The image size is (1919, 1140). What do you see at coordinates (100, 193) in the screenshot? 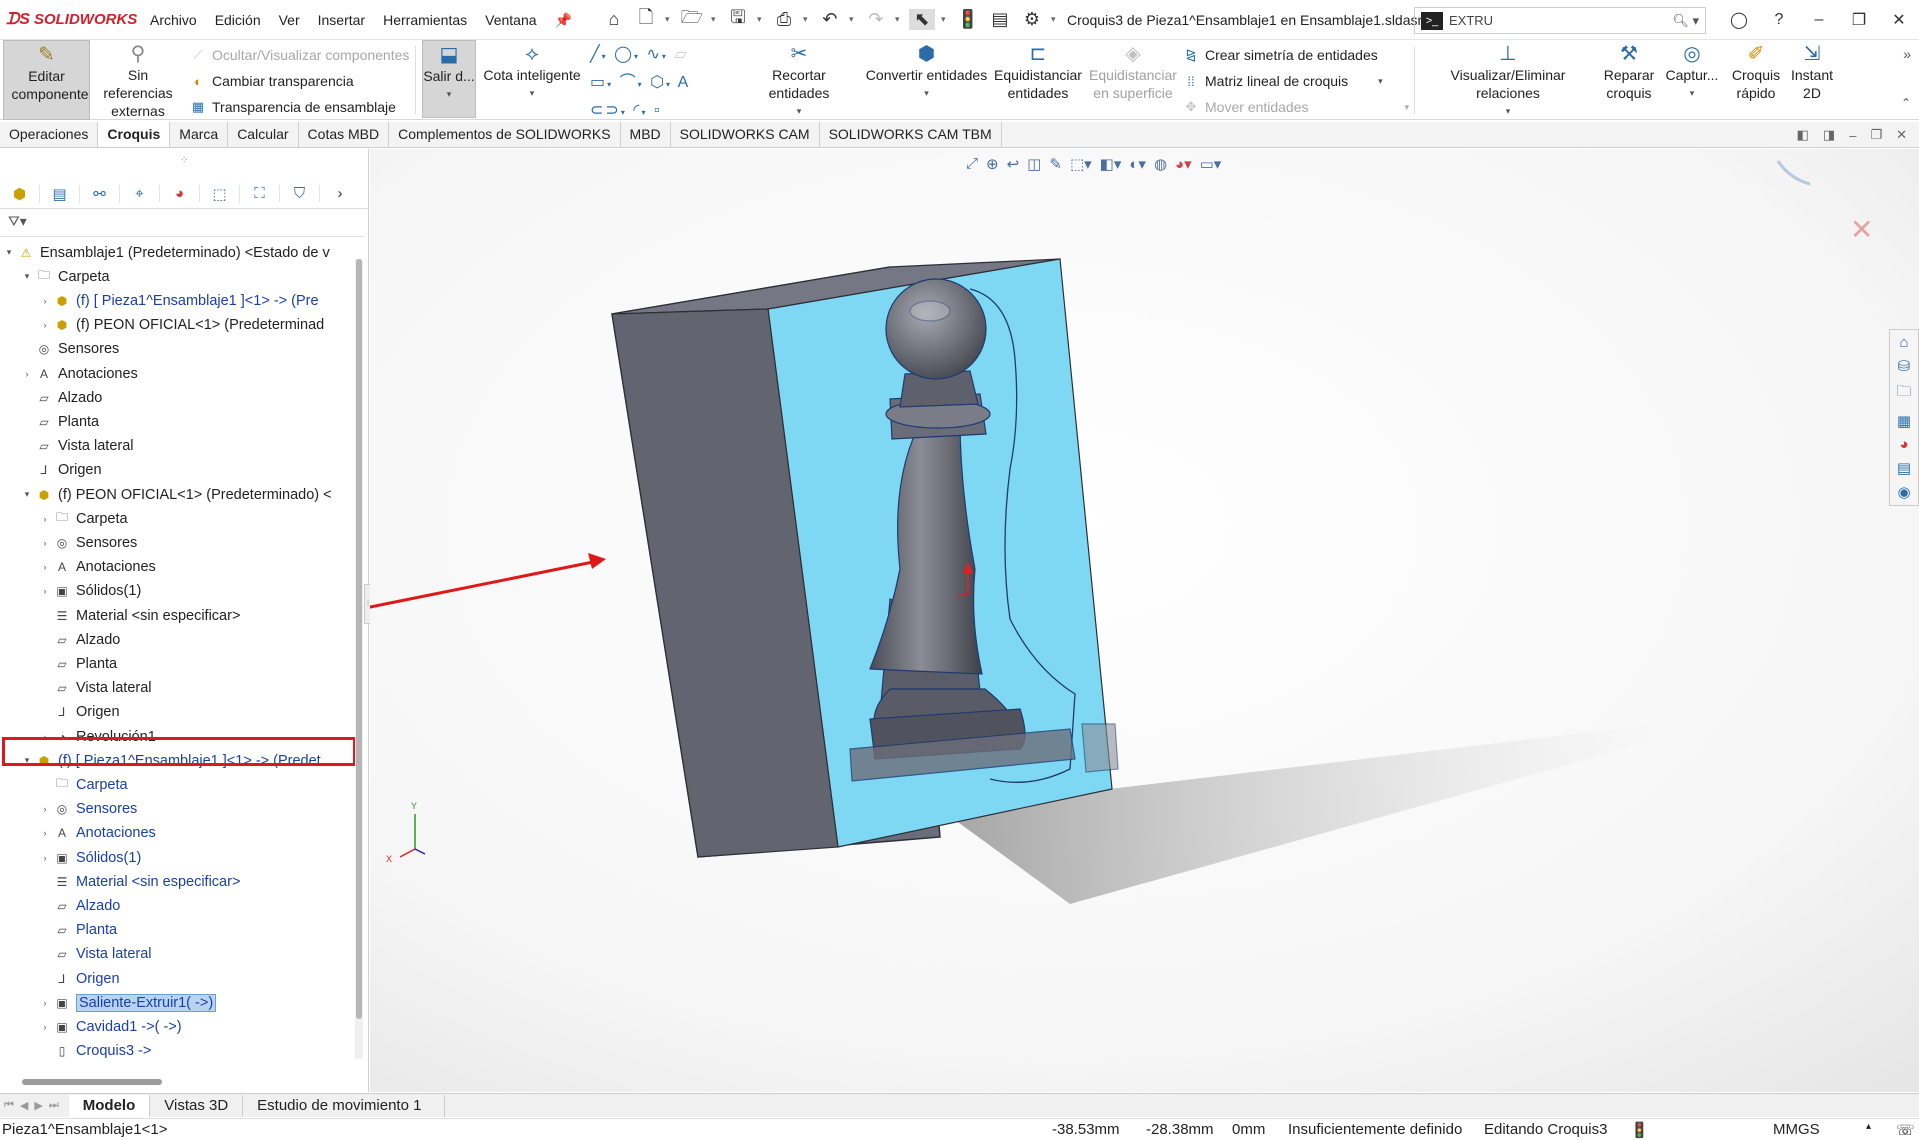
I see `configuration-manager-tab-icon: ⚯` at bounding box center [100, 193].